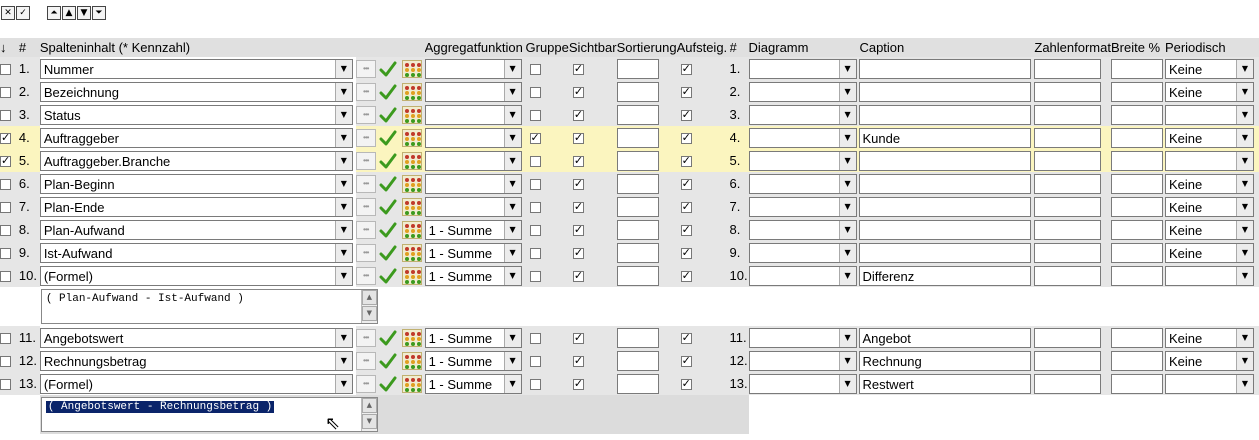 The width and height of the screenshot is (1259, 440). I want to click on move-top-button: ⏶, so click(54, 13).